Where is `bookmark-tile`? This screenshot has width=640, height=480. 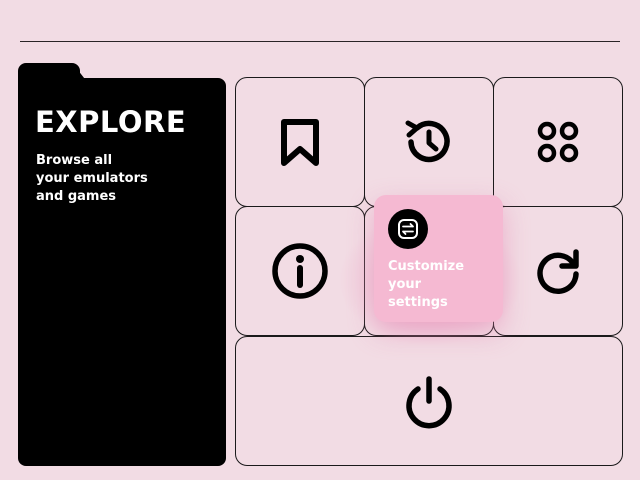 bookmark-tile is located at coordinates (300, 142).